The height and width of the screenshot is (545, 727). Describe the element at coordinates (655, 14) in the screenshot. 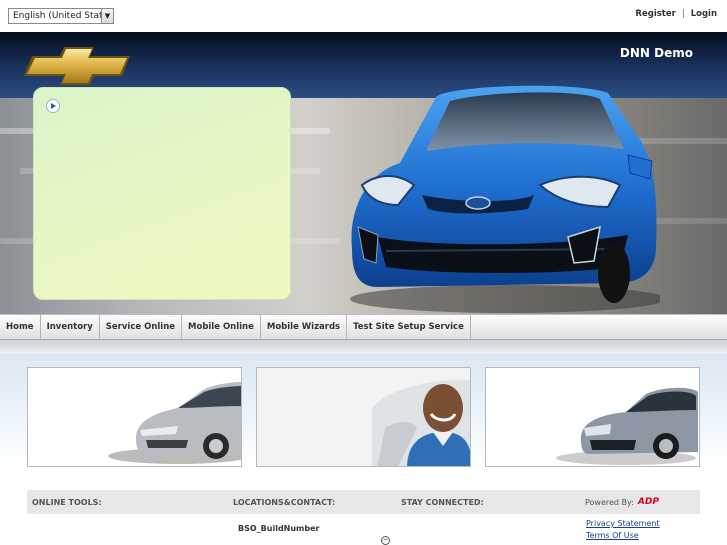

I see `register-link: Register` at that location.